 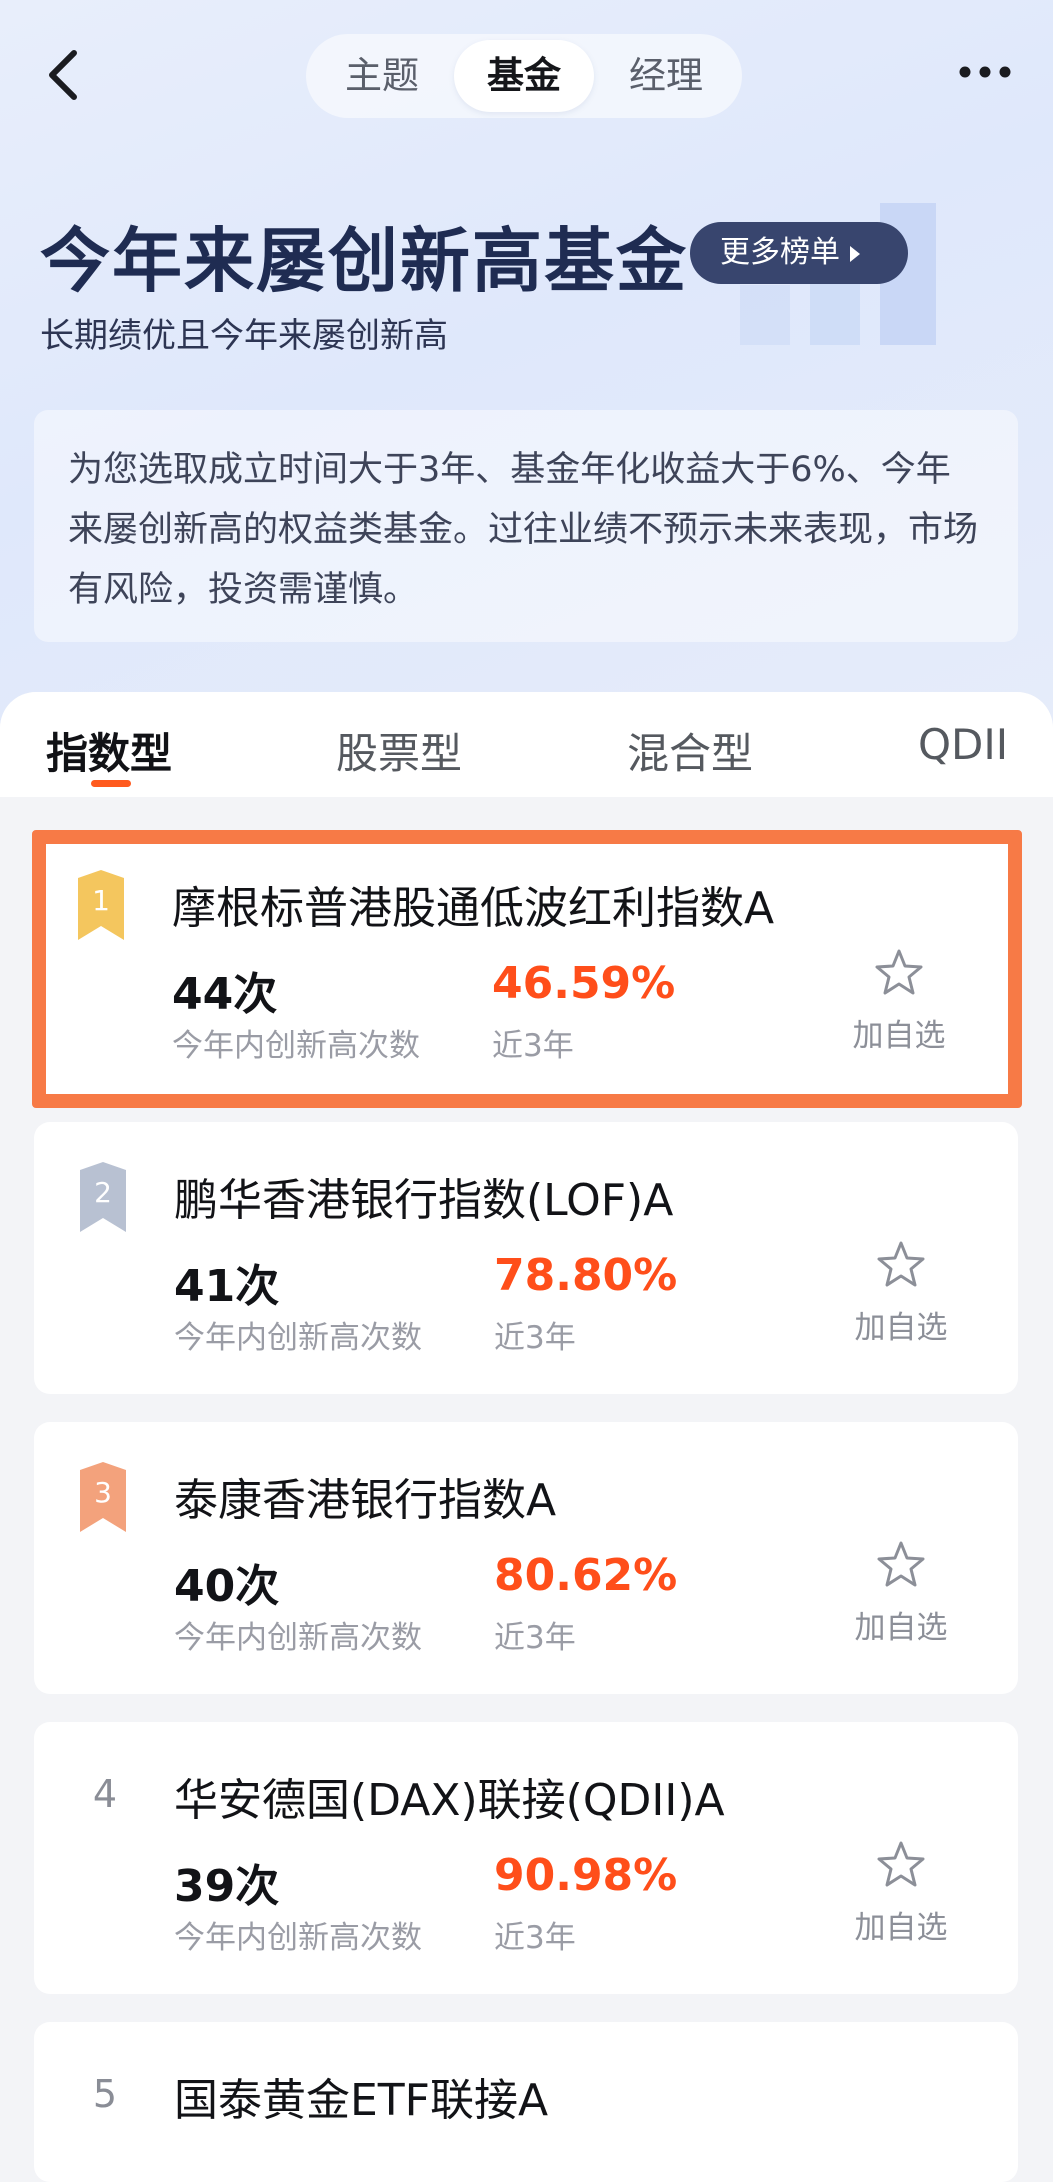 I want to click on silver-medal-icon: 2, so click(x=103, y=1197).